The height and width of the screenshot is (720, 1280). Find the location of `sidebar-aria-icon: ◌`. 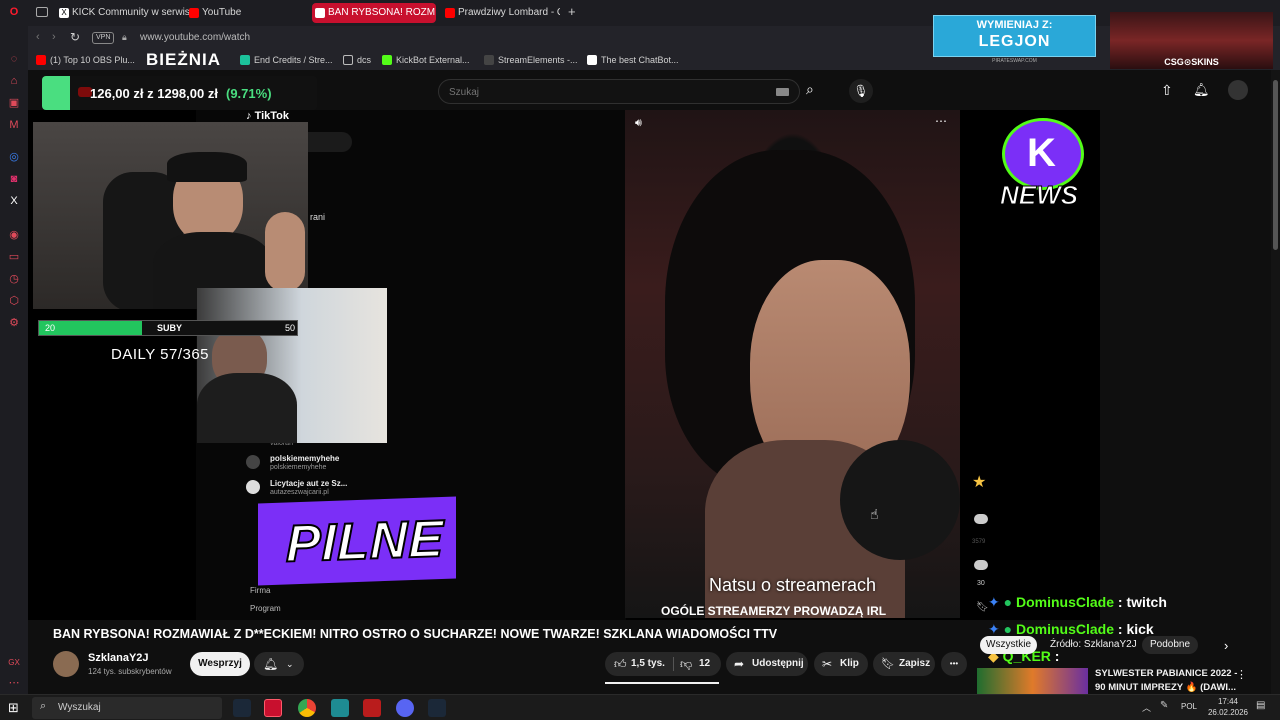

sidebar-aria-icon: ◌ is located at coordinates (14, 59).